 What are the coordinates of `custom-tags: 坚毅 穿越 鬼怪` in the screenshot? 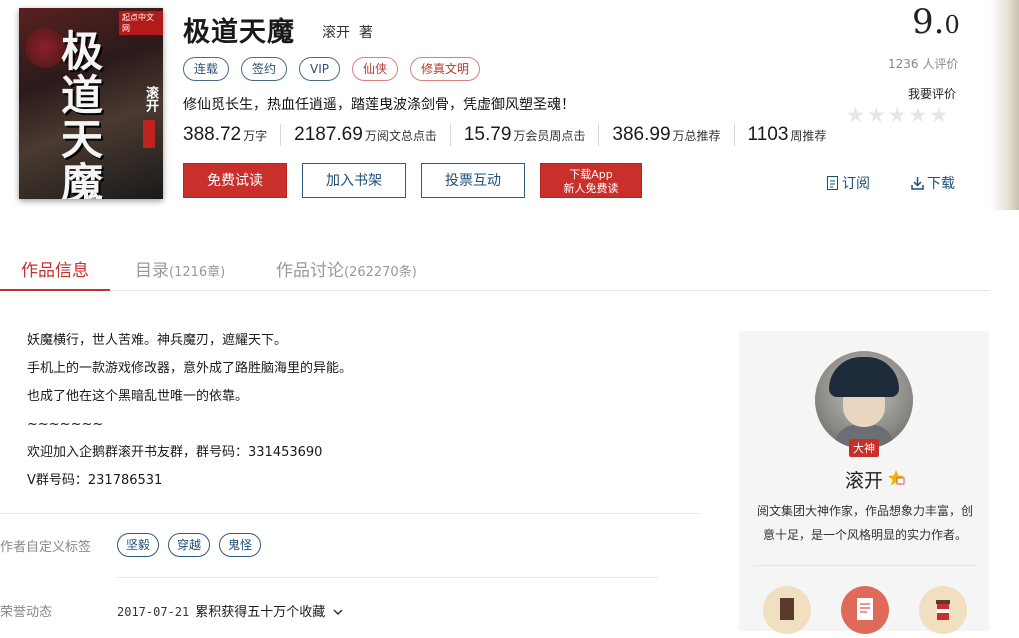 It's located at (189, 545).